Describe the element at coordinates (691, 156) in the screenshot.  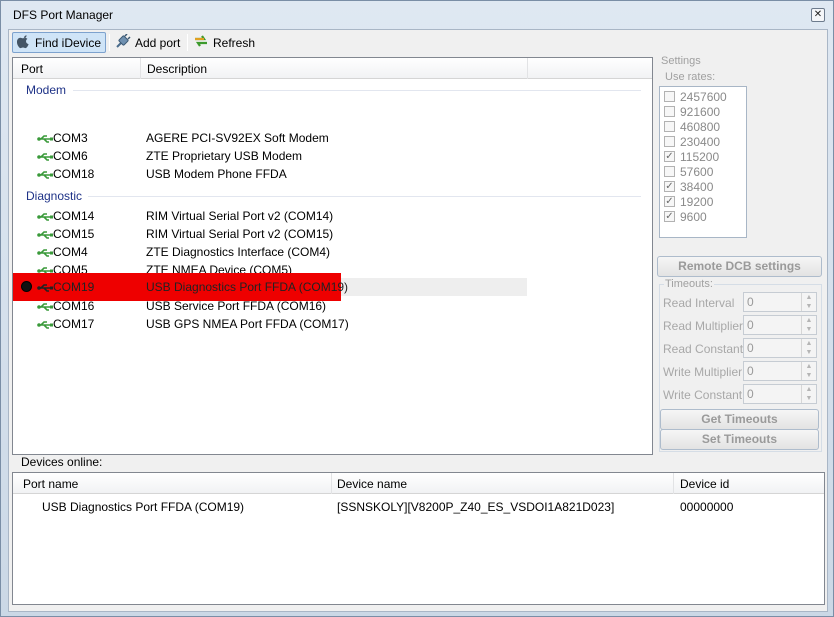
I see `rate-option: ✓ 115200` at that location.